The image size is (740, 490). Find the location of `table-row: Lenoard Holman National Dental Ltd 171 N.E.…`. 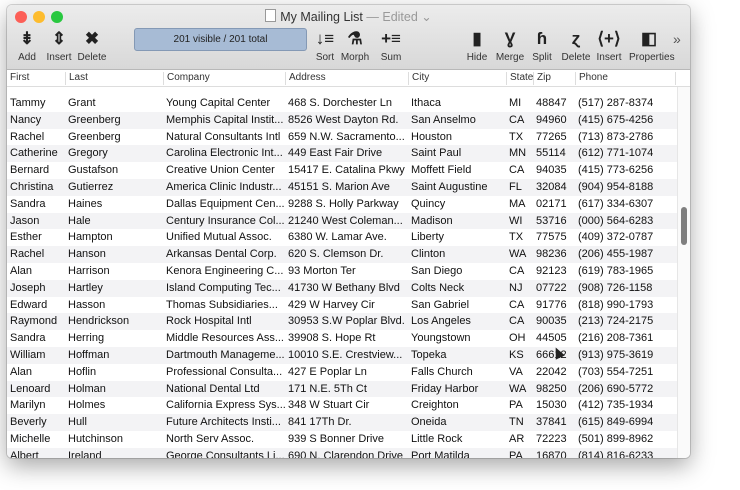

table-row: Lenoard Holman National Dental Ltd 171 N.E.… is located at coordinates (342, 389).